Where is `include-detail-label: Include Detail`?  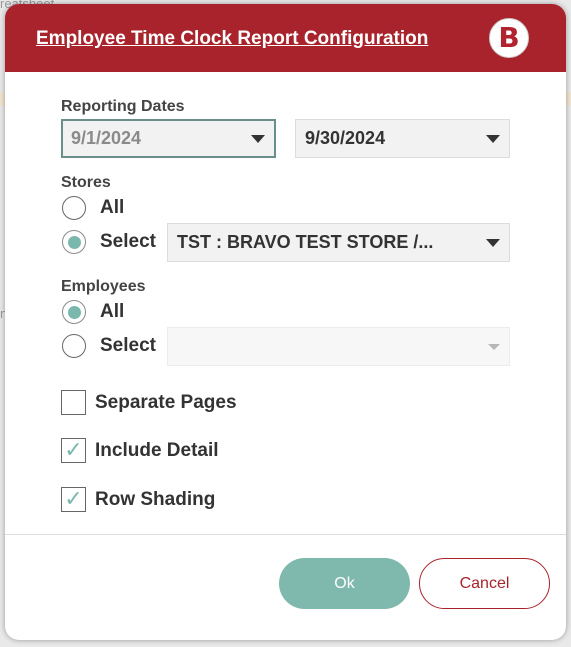 include-detail-label: Include Detail is located at coordinates (157, 450).